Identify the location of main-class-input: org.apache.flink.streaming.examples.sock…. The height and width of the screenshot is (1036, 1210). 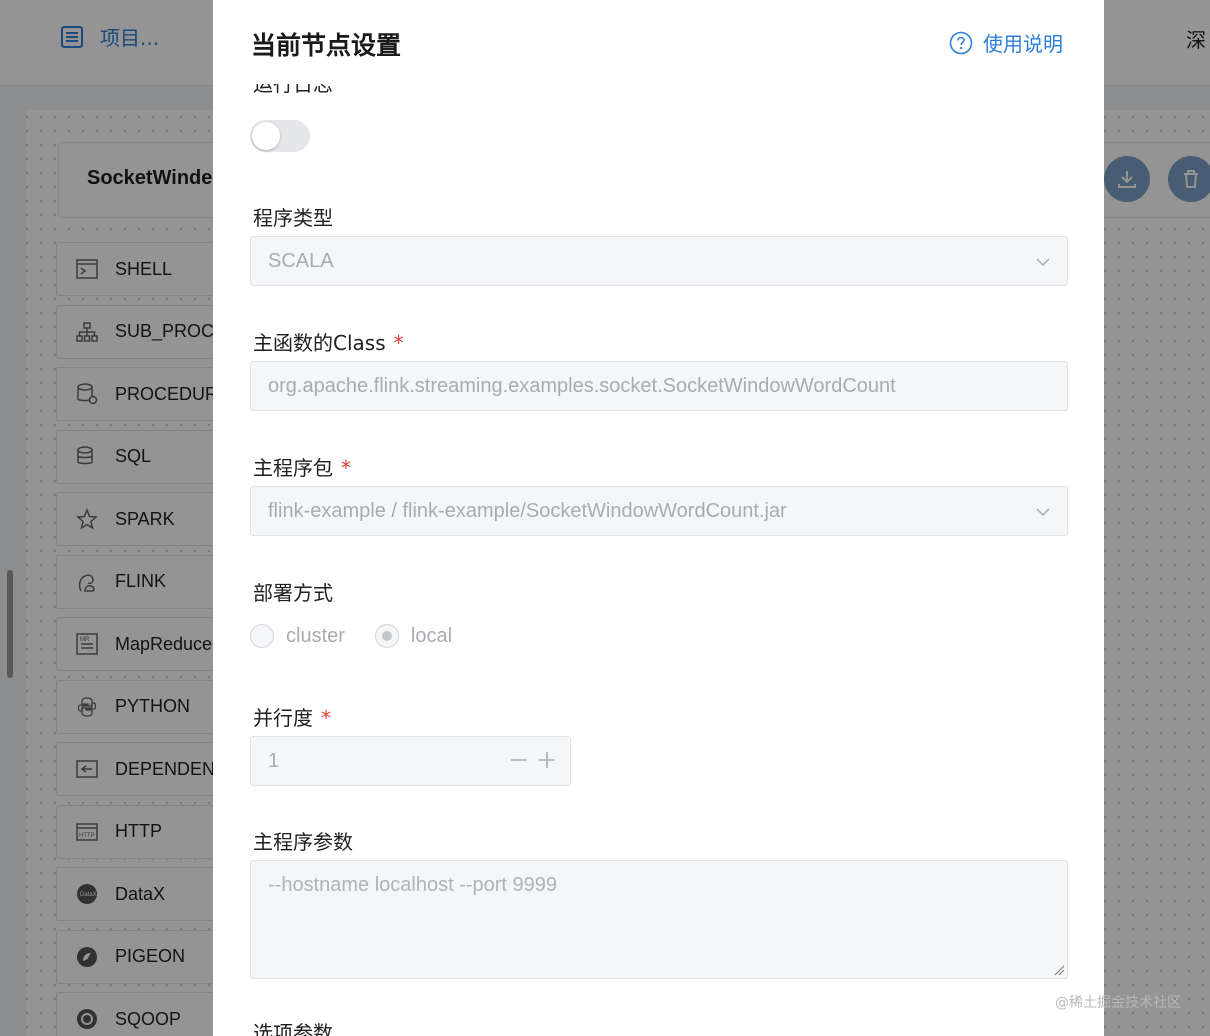
(659, 386).